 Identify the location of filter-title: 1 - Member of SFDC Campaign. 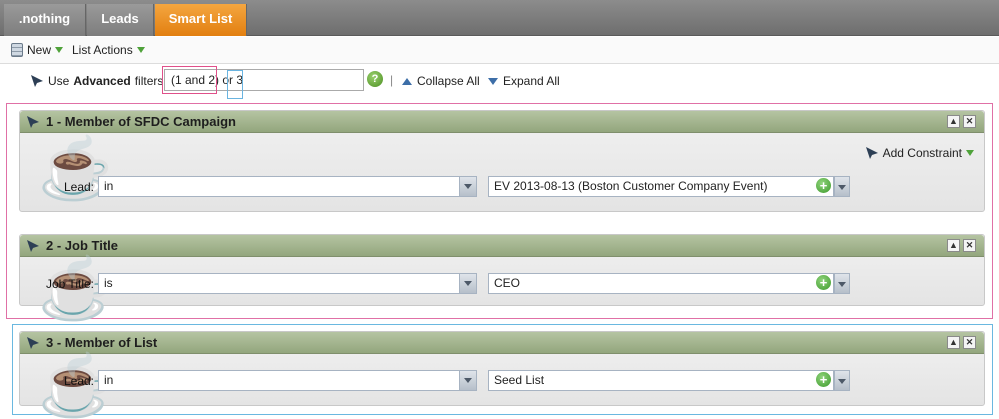
(141, 121).